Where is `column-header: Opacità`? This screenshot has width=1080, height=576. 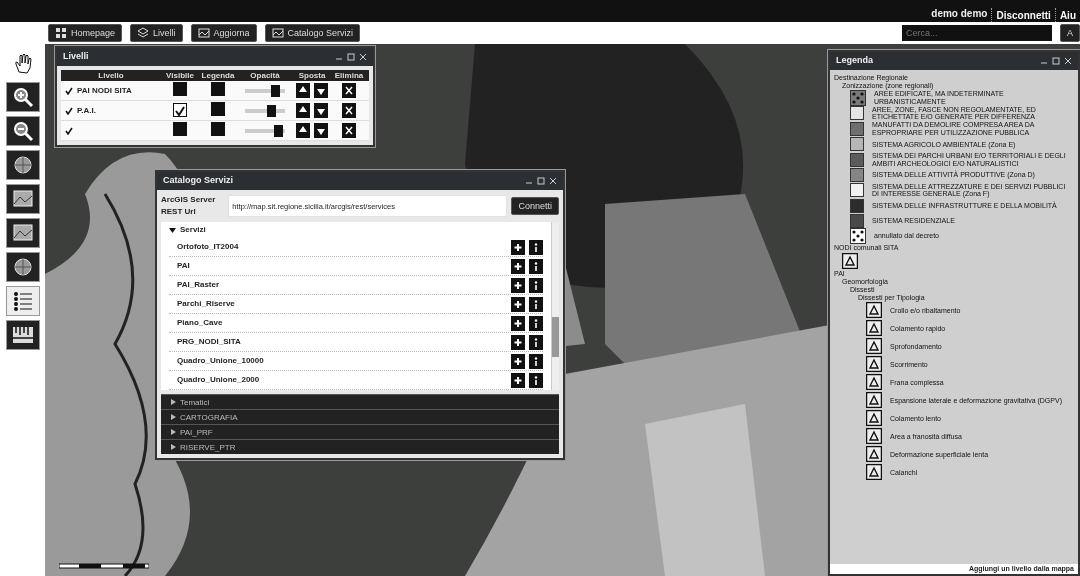 column-header: Opacità is located at coordinates (265, 75).